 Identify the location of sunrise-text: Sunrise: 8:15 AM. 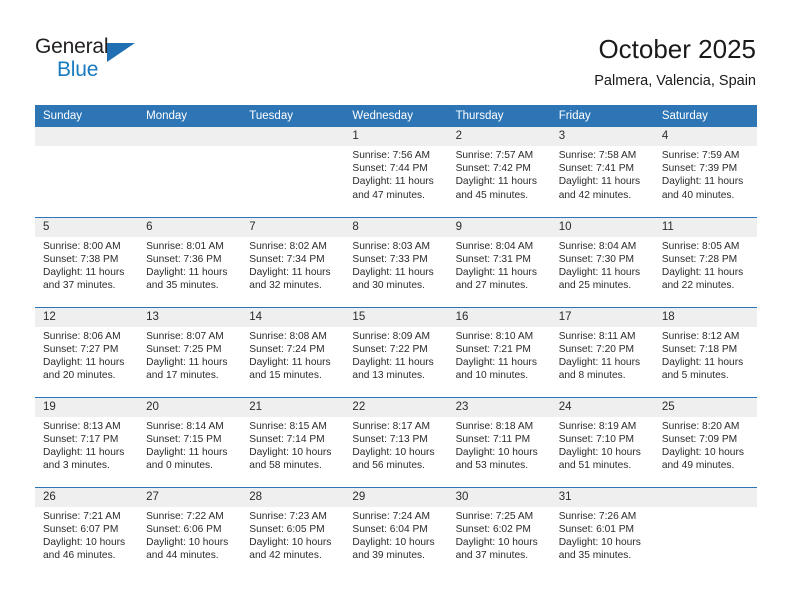
(288, 426).